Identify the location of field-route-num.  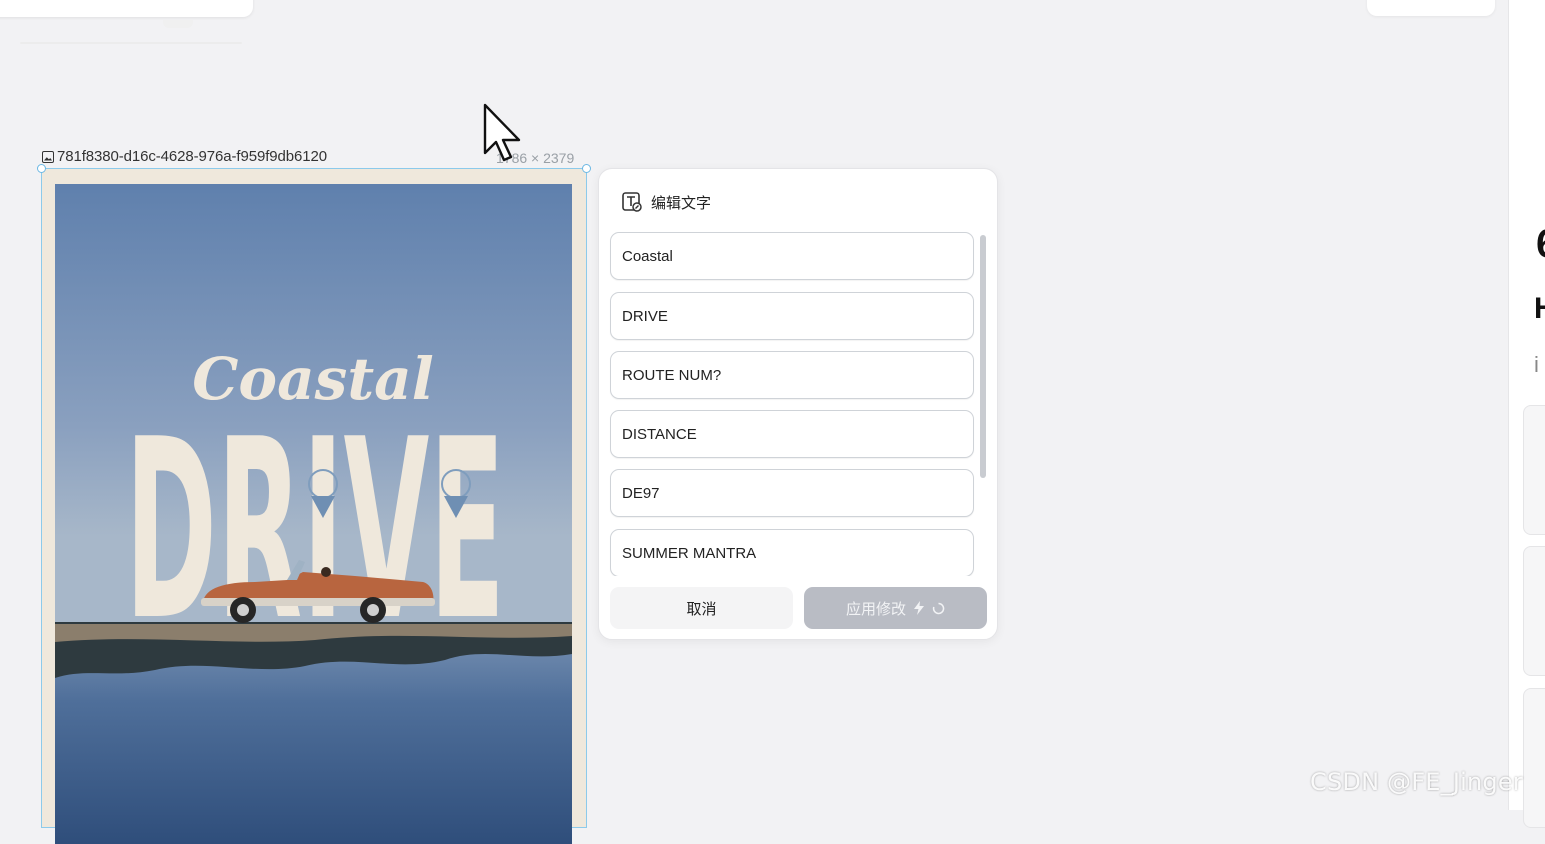
(792, 375).